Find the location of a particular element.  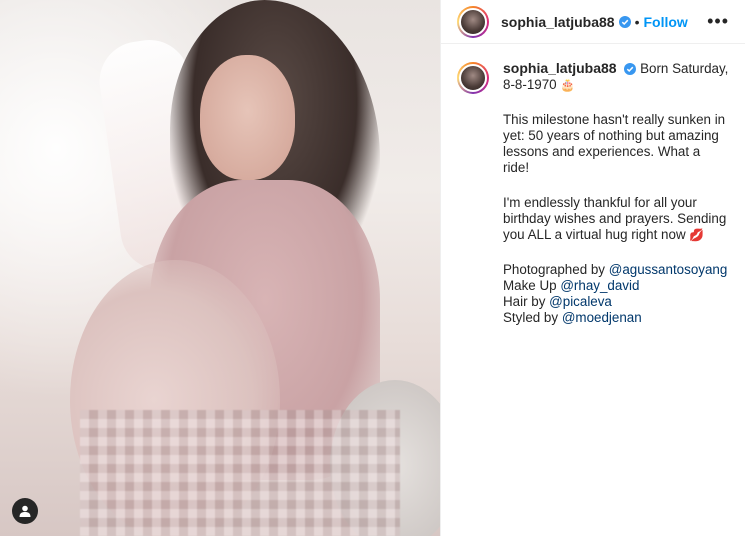

credit-mention-link: @agussantosoyang is located at coordinates (668, 269).